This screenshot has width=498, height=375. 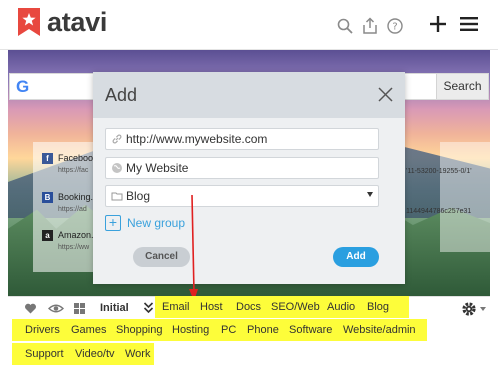 I want to click on group-select-value: Blog, so click(x=138, y=196).